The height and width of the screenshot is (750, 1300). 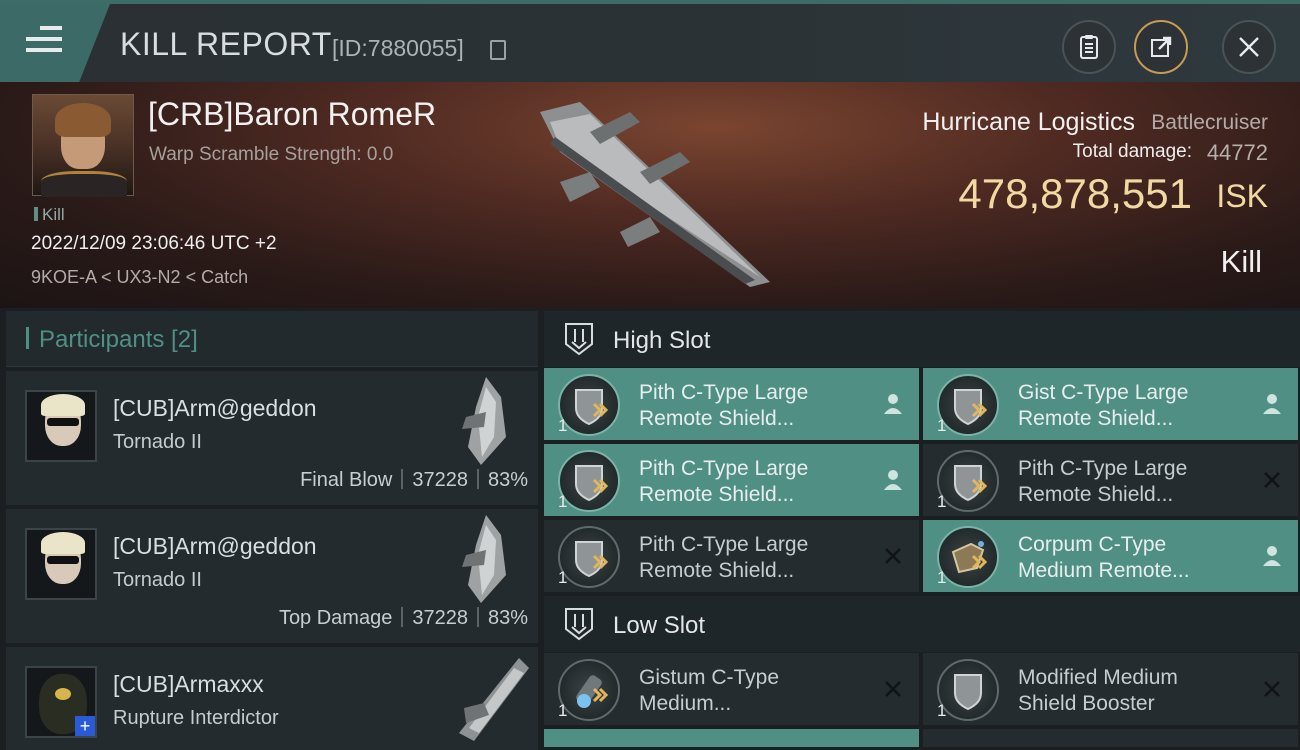 What do you see at coordinates (655, 194) in the screenshot?
I see `victim-ship-image` at bounding box center [655, 194].